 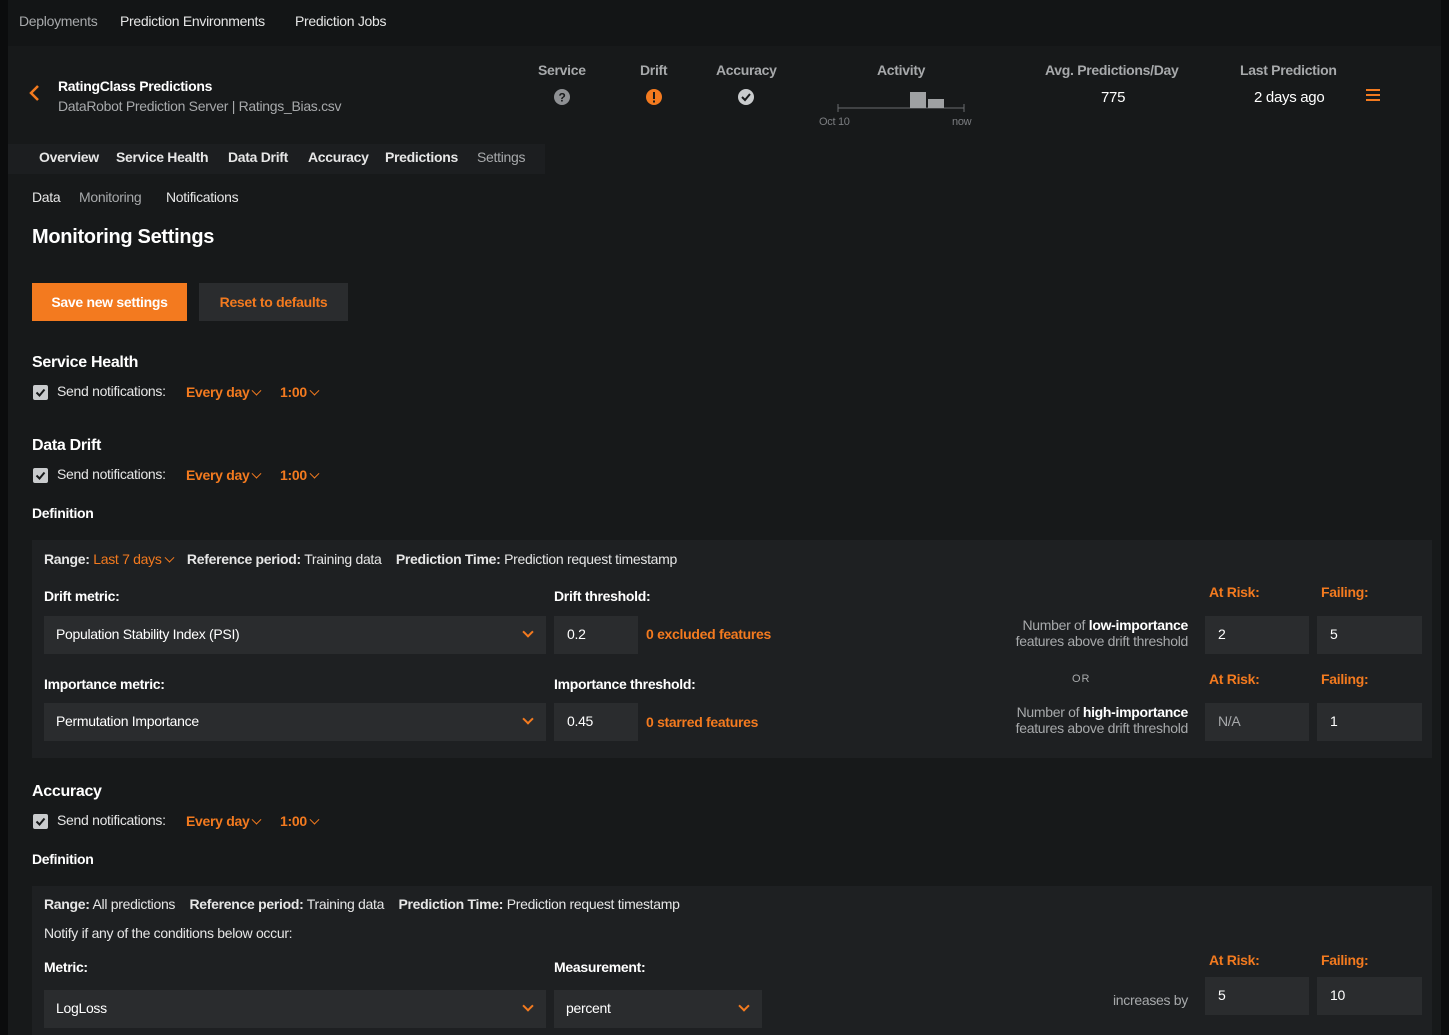 What do you see at coordinates (338, 157) in the screenshot?
I see `tab-accuracy: Accuracy` at bounding box center [338, 157].